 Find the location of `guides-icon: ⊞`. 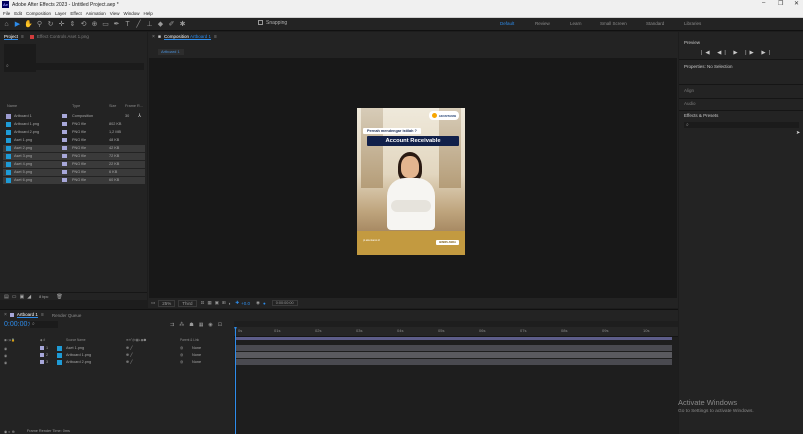

guides-icon: ⊞ is located at coordinates (224, 303).